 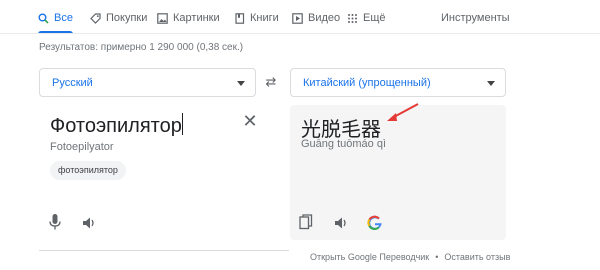 I want to click on footer-divider, so click(x=164, y=250).